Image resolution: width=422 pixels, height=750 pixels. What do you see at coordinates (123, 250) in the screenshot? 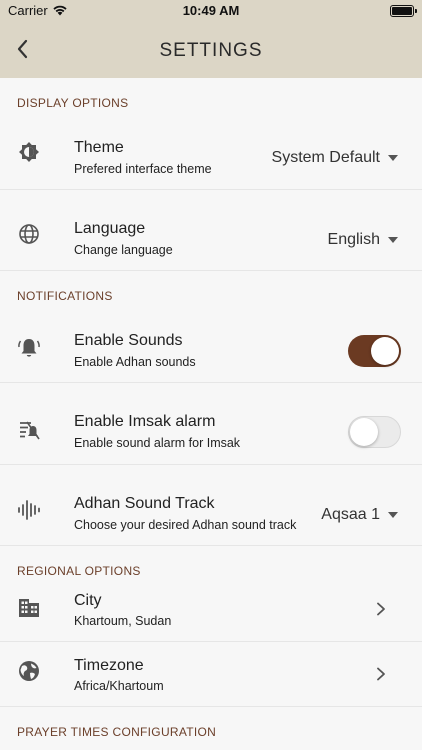
I see `language-subtitle: Change language` at bounding box center [123, 250].